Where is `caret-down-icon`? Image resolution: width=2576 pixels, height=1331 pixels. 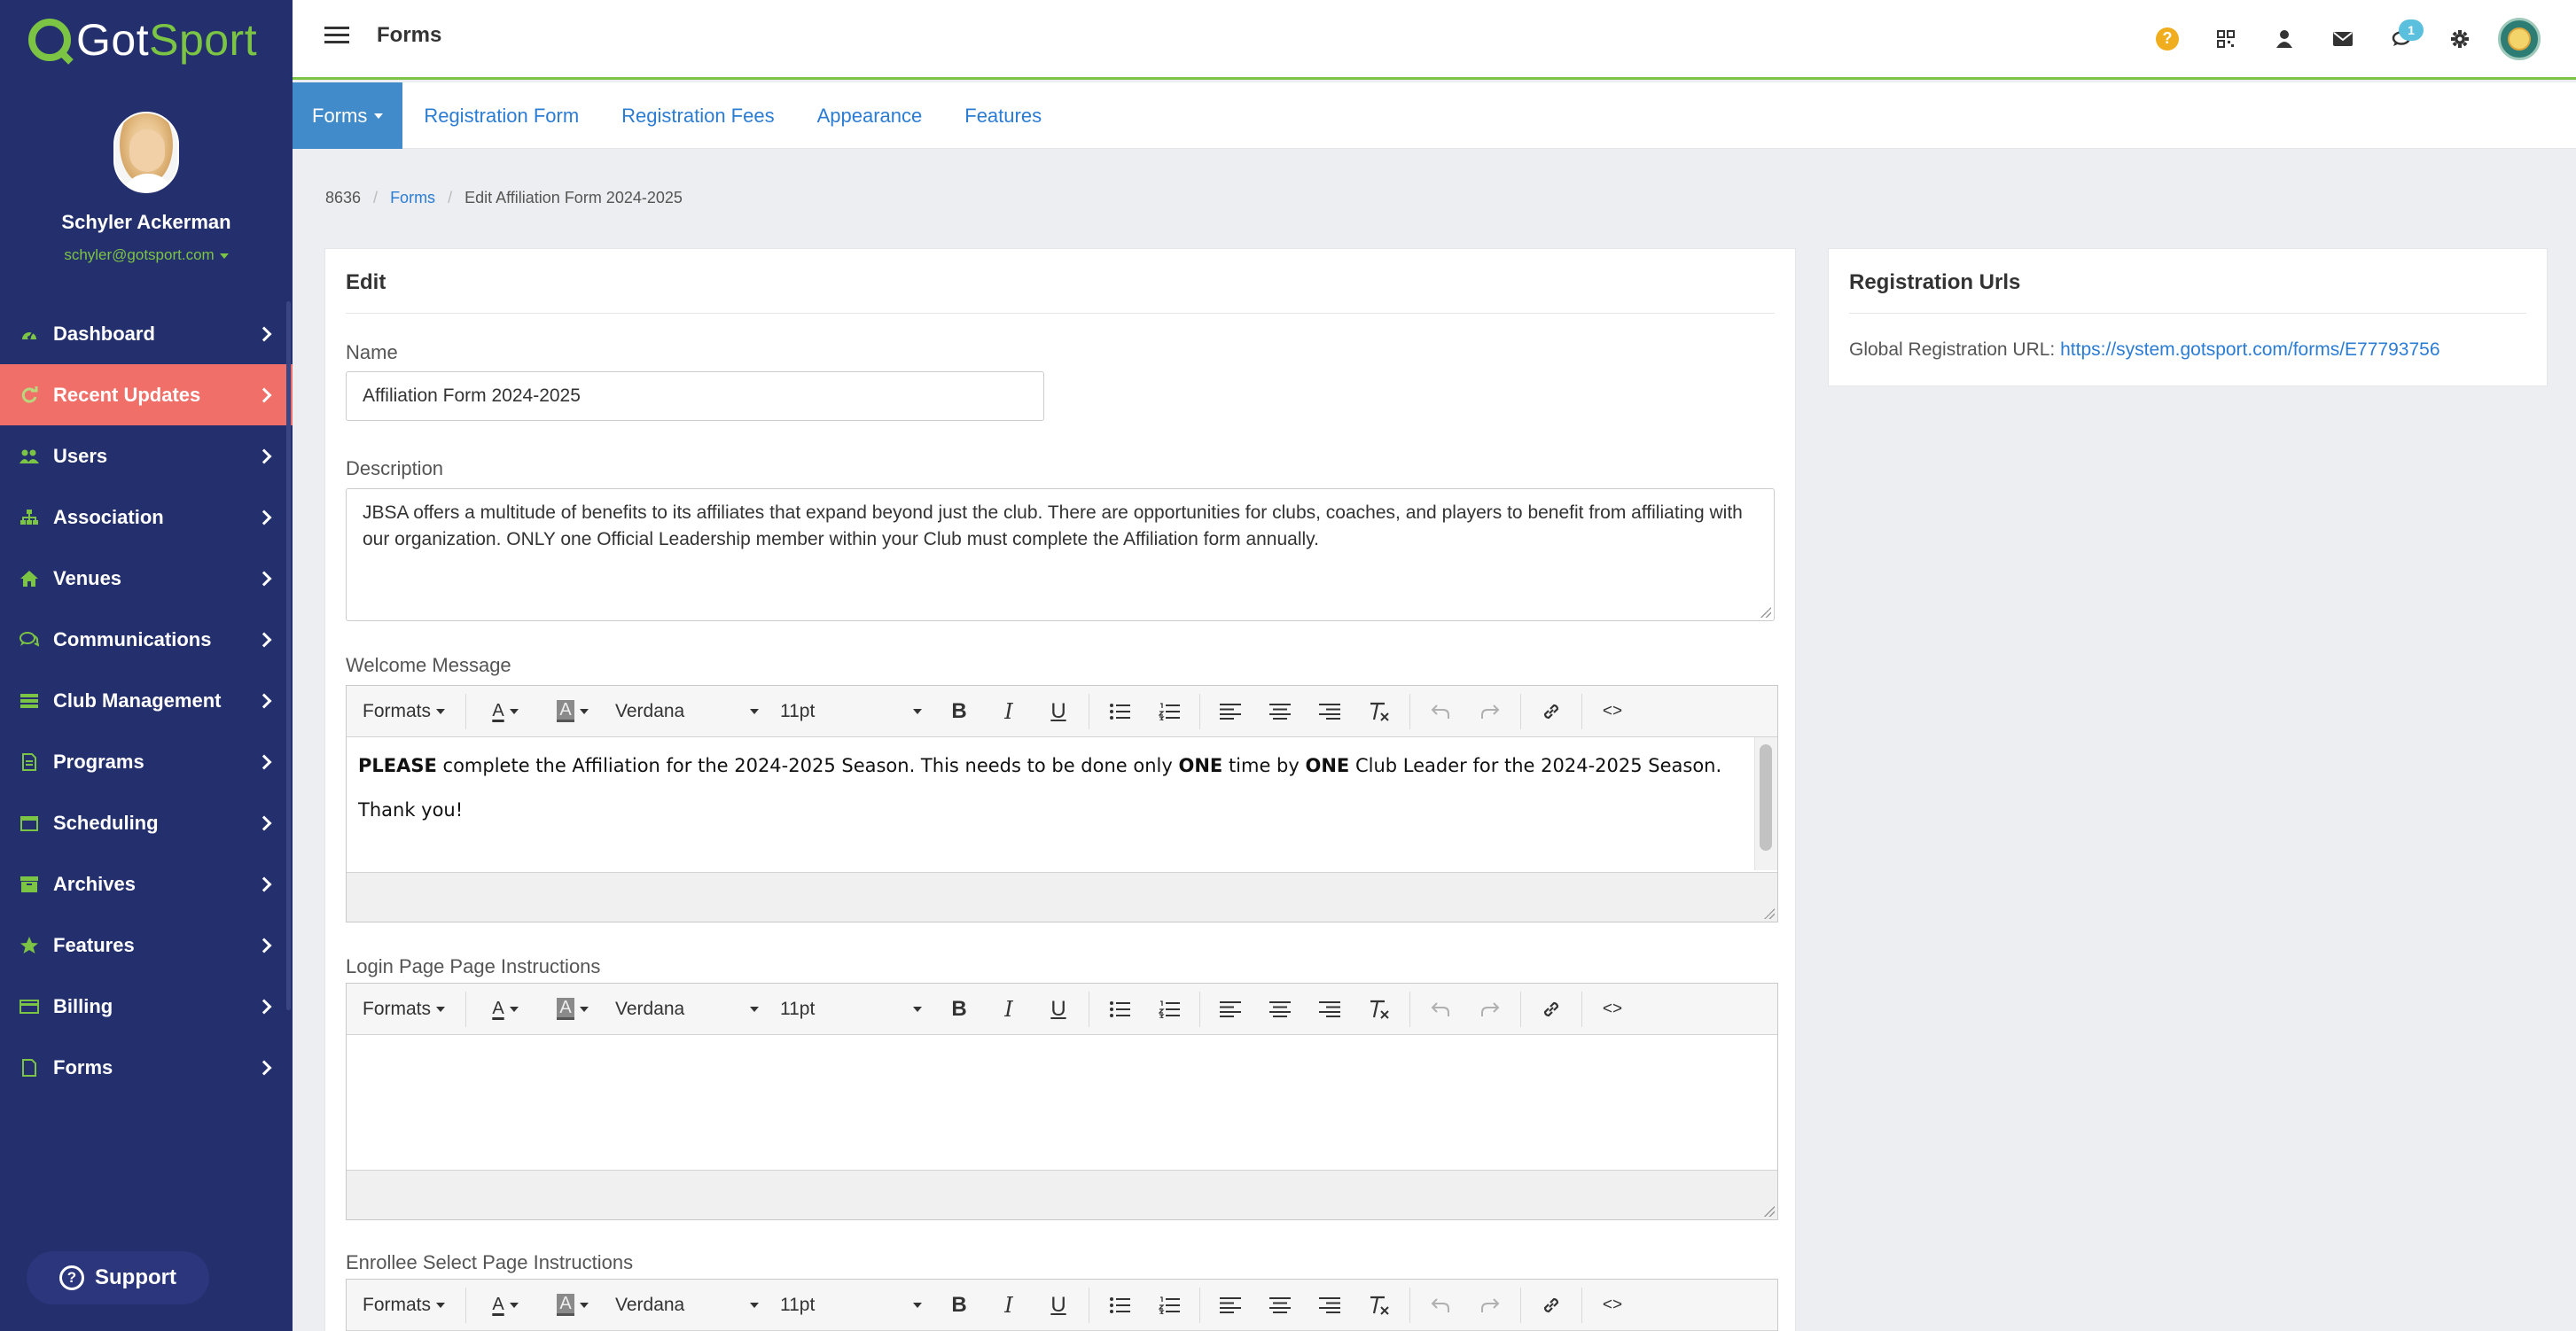 caret-down-icon is located at coordinates (584, 1305).